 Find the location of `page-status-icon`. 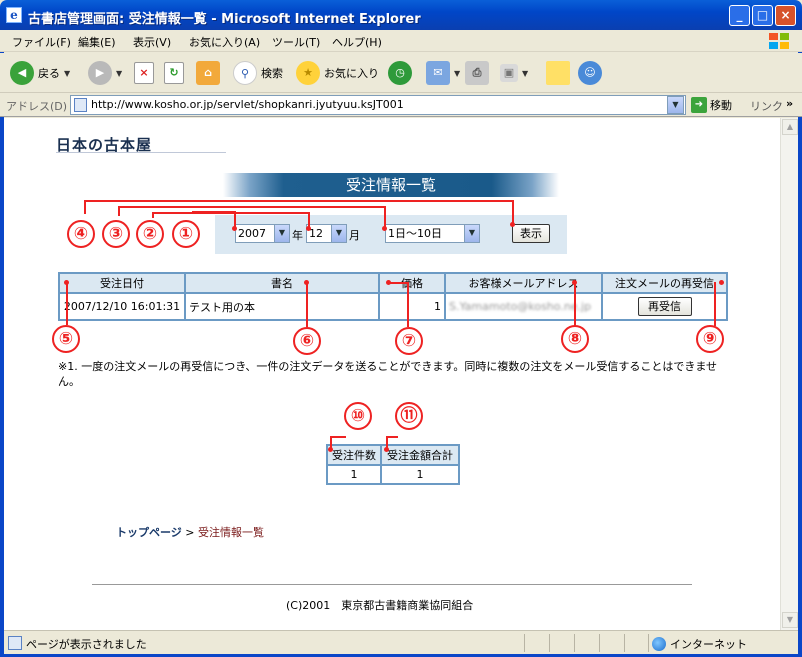

page-status-icon is located at coordinates (15, 643).